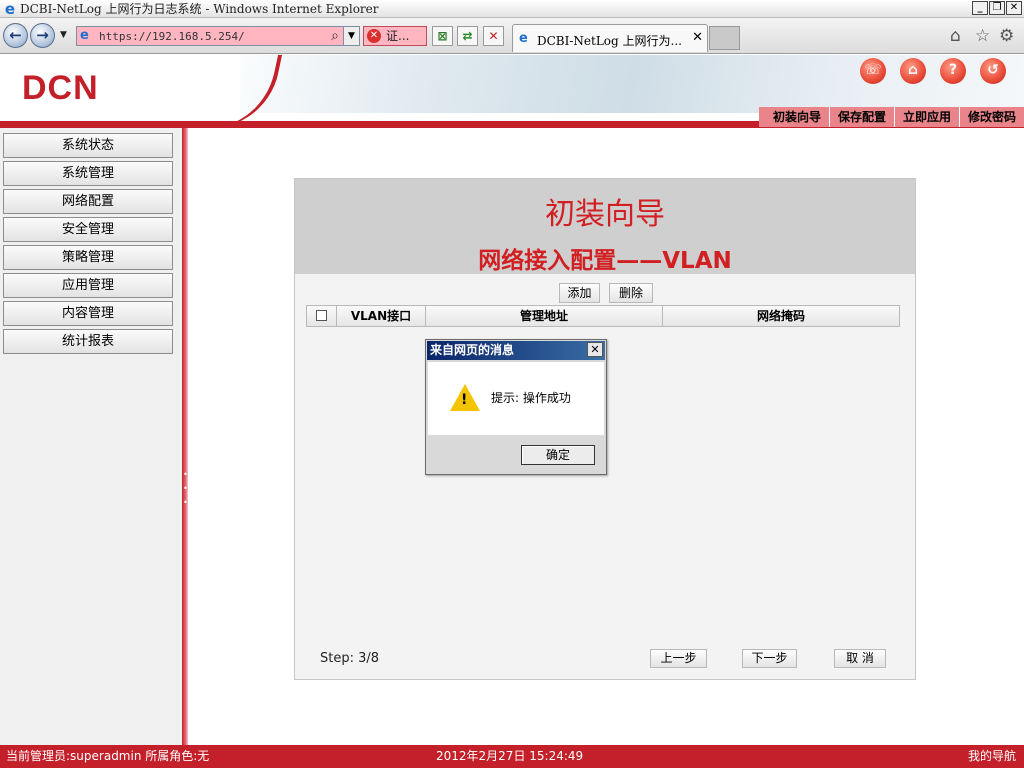 Image resolution: width=1024 pixels, height=768 pixels. What do you see at coordinates (697, 37) in the screenshot?
I see `tab-close-icon: ✕` at bounding box center [697, 37].